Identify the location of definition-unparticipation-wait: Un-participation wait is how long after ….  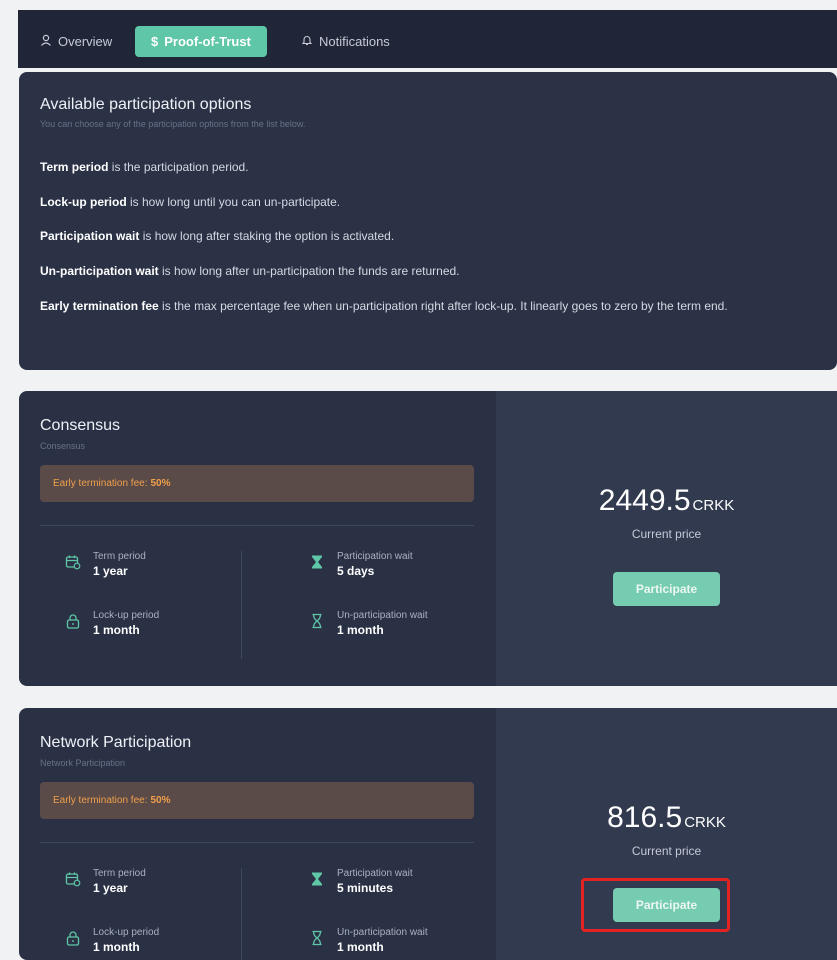
(250, 271).